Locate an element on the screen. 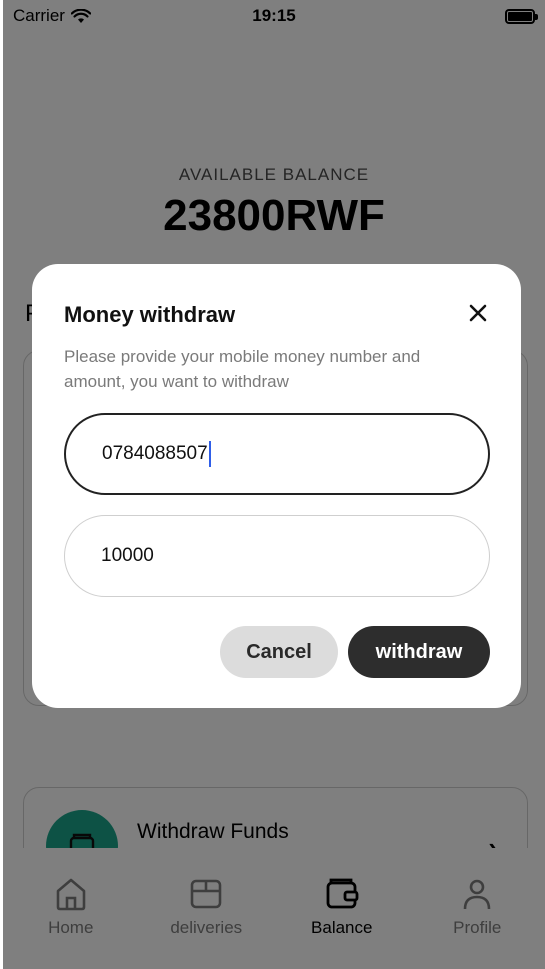 The width and height of the screenshot is (545, 969). text-caret is located at coordinates (209, 454).